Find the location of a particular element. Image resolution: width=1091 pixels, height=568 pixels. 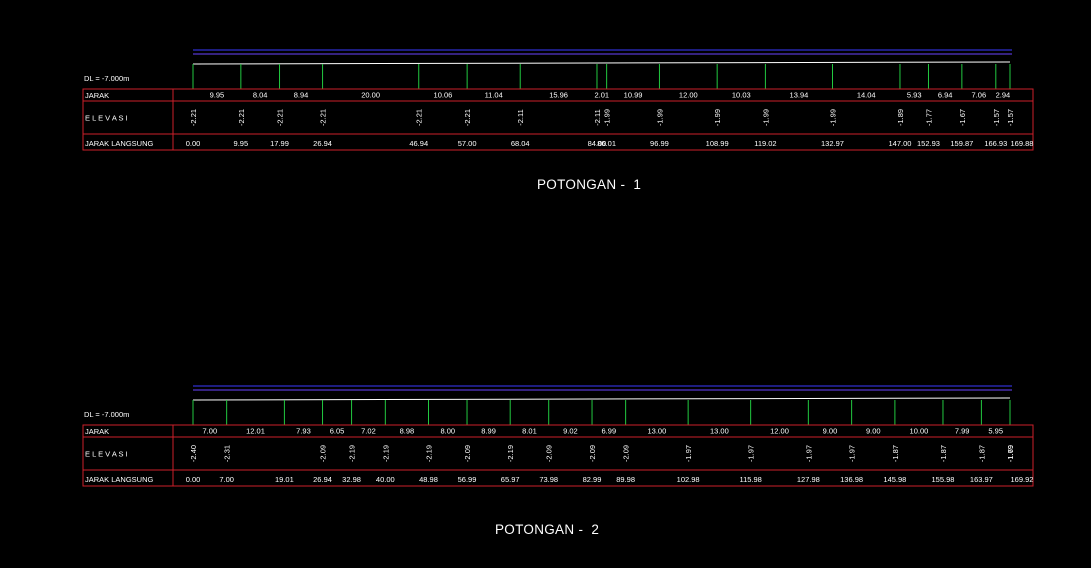

jarak-langsung-value: 40.00 is located at coordinates (385, 479).